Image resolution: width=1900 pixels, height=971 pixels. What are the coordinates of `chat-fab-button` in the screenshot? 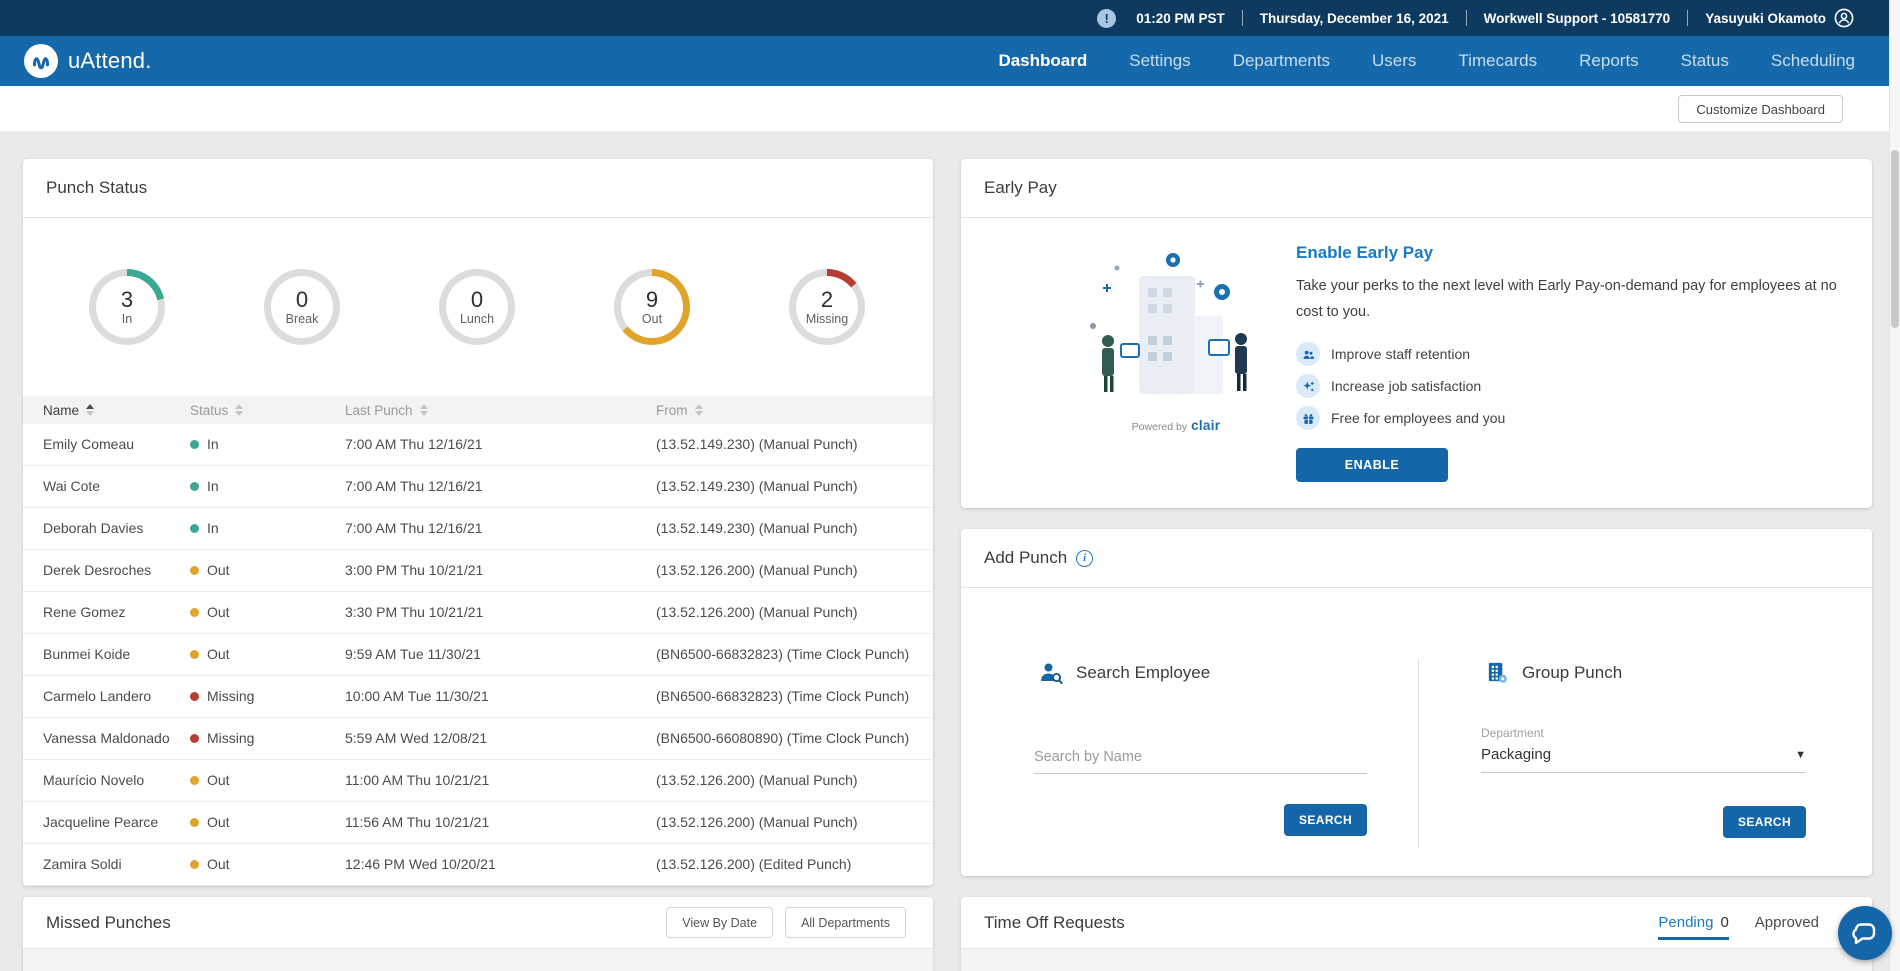 It's located at (1865, 933).